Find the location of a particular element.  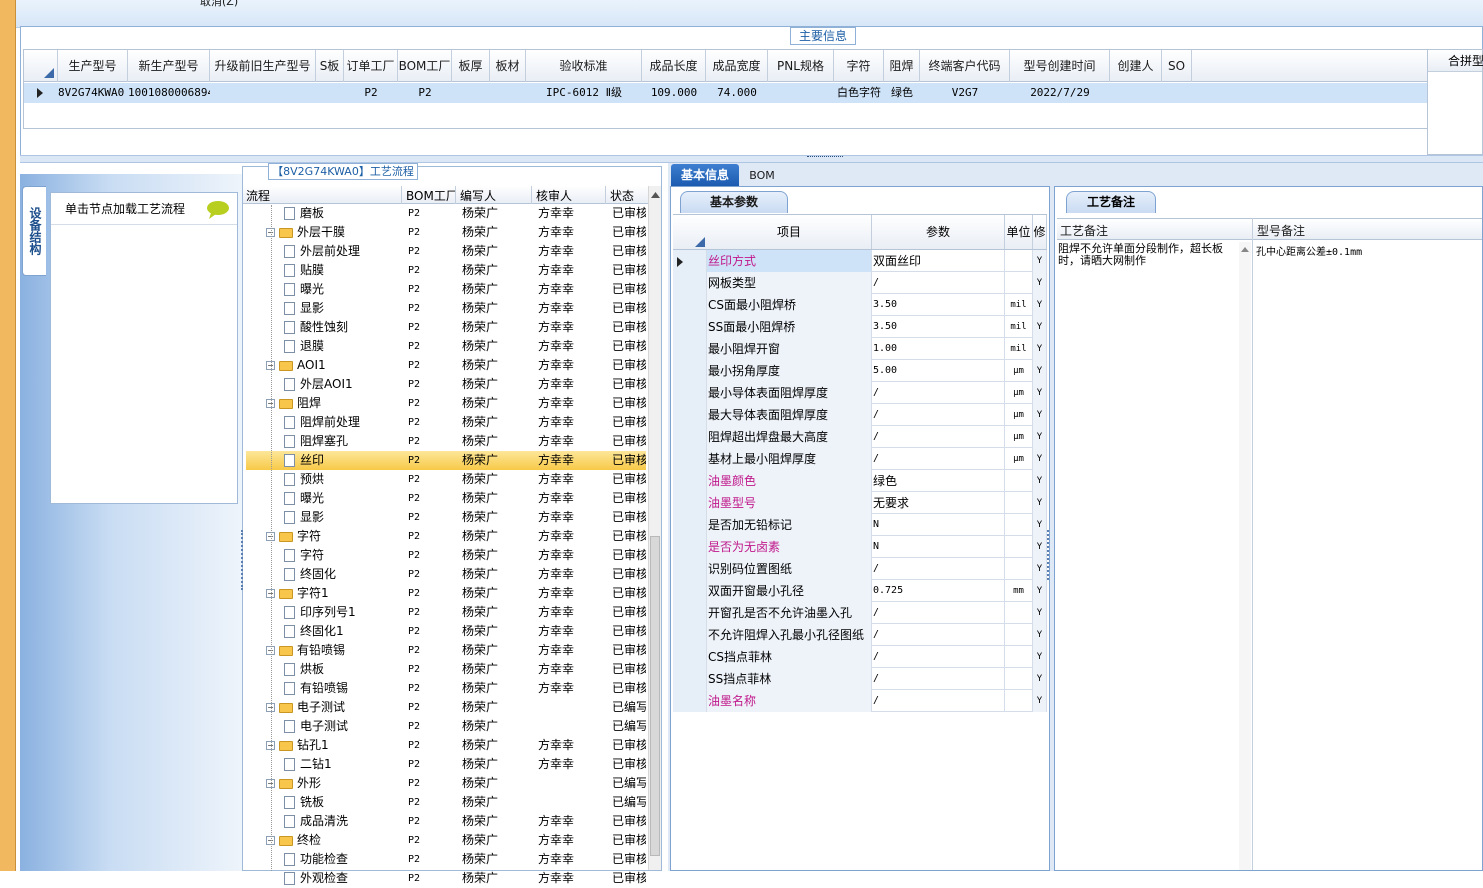

flow-row: − 电子测试 P2 杨荣广 已编写 is located at coordinates (446, 707).